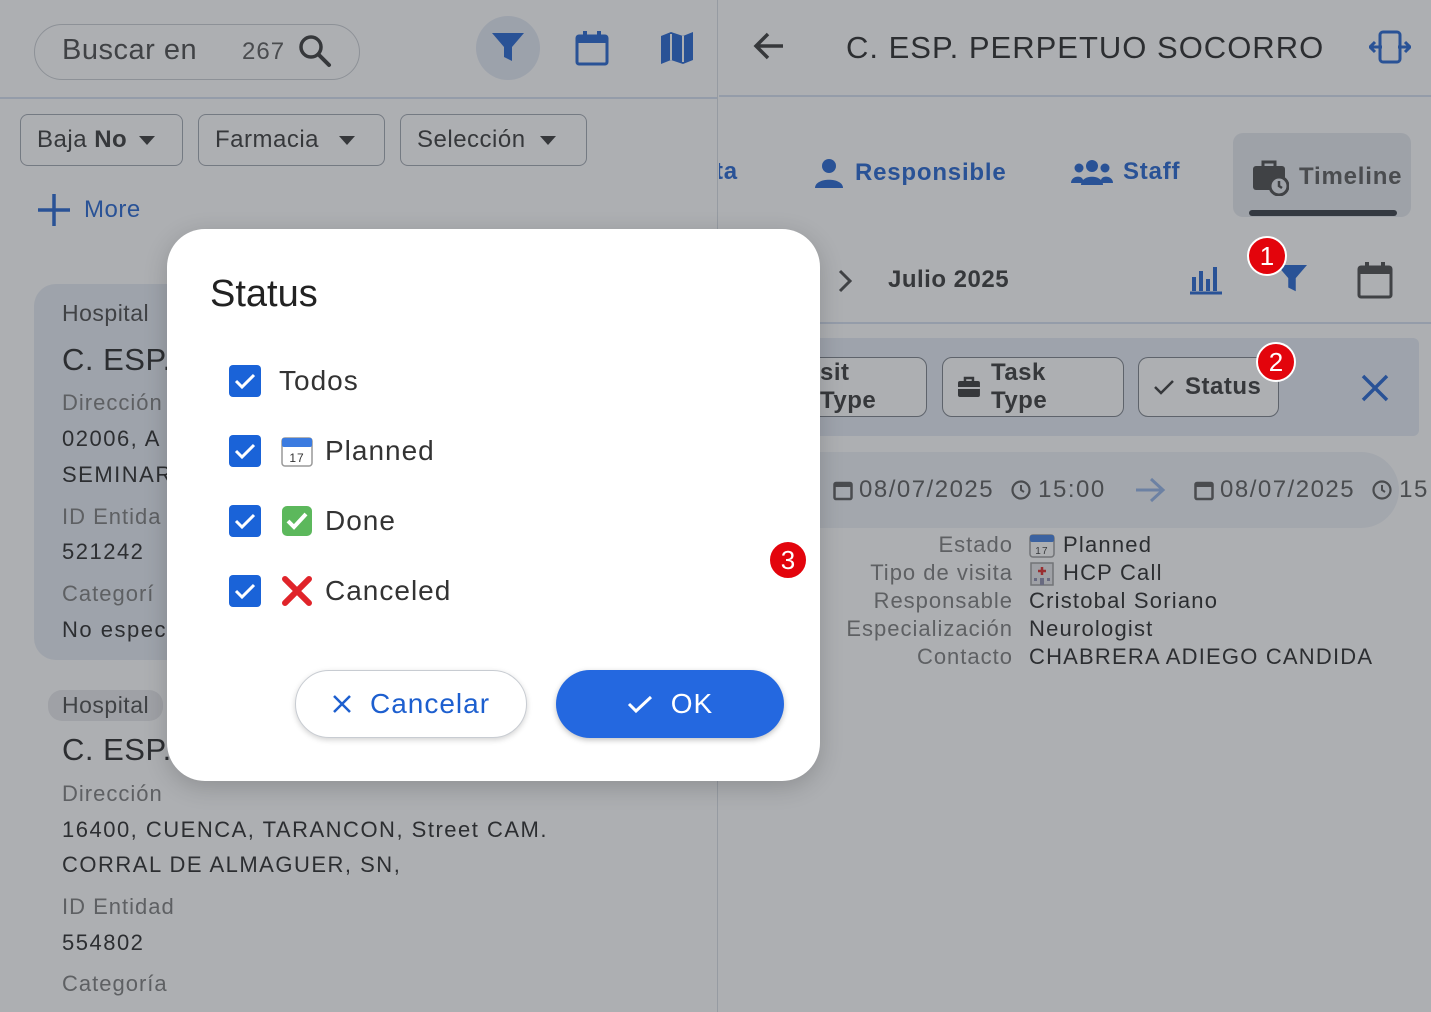 This screenshot has width=1431, height=1012. I want to click on step-marker: 1, so click(1267, 256).